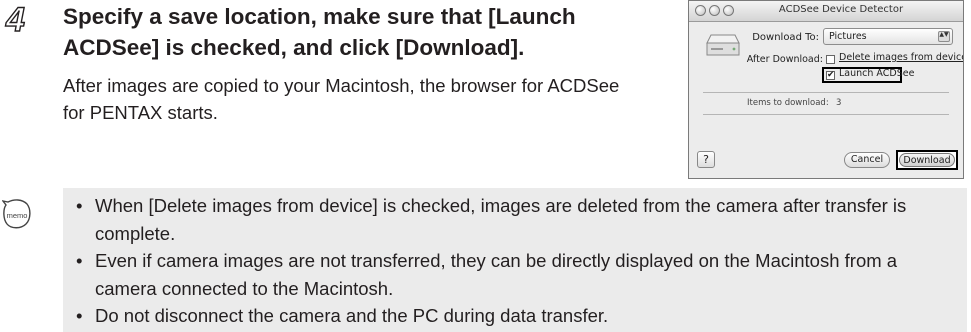 Image resolution: width=971 pixels, height=332 pixels. I want to click on items-to-download-label: Items to download:, so click(788, 103).